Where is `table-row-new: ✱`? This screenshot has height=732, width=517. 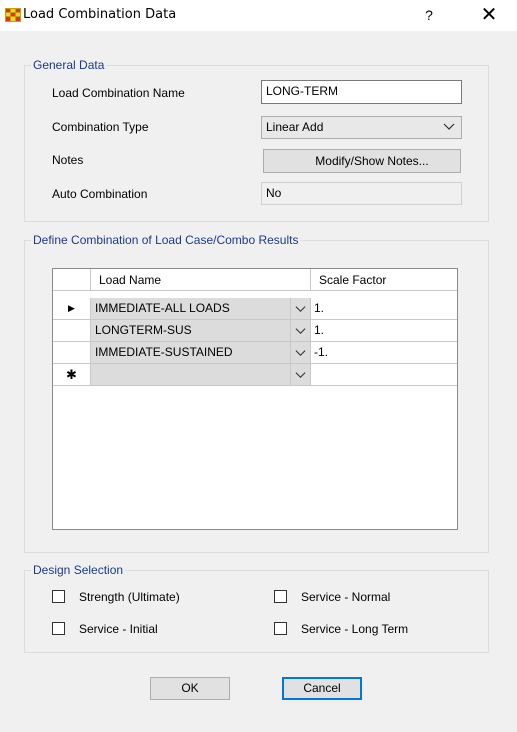 table-row-new: ✱ is located at coordinates (255, 375).